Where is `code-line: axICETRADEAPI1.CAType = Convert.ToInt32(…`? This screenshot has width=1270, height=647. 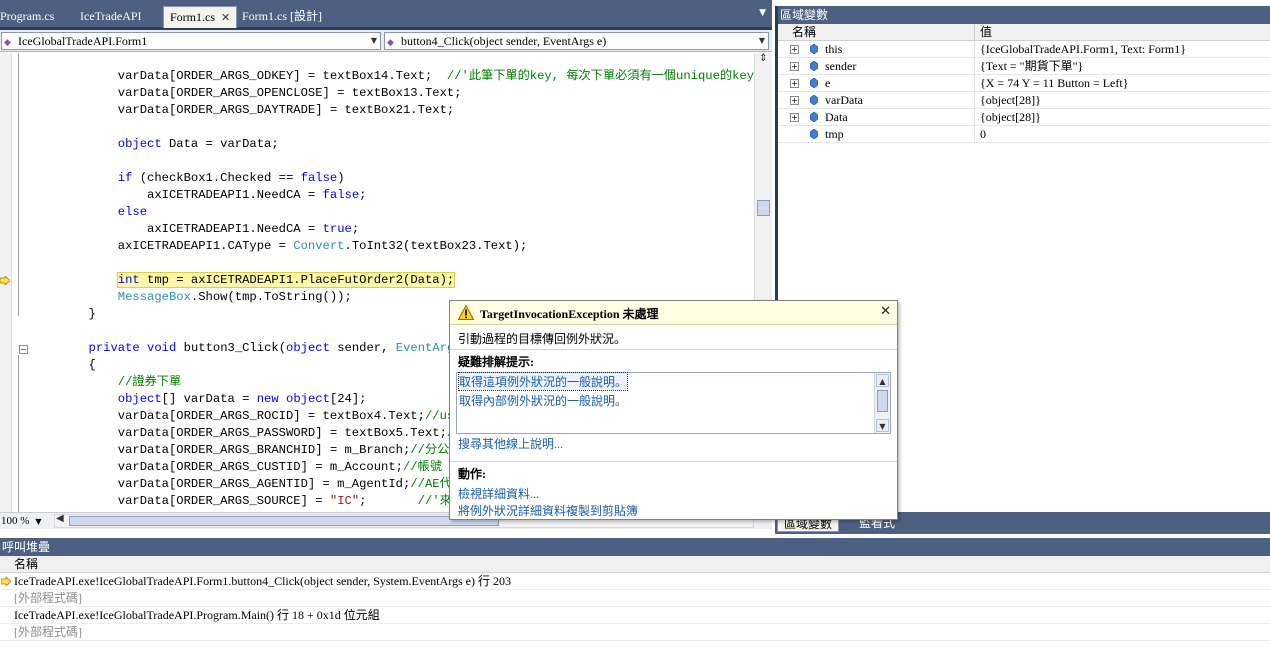 code-line: axICETRADEAPI1.CAType = Convert.ToInt32(… is located at coordinates (279, 246).